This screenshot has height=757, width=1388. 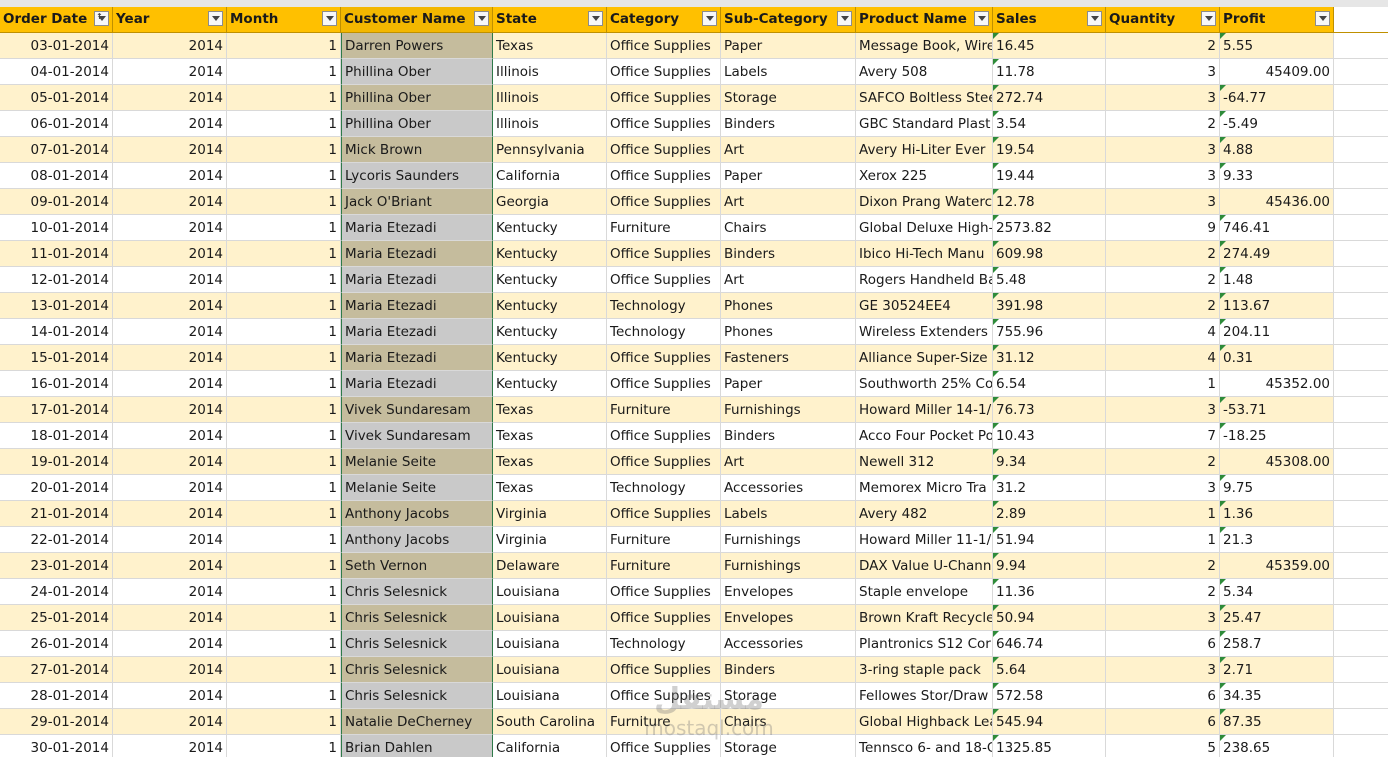 What do you see at coordinates (1277, 358) in the screenshot?
I see `cell-profit: 0.31` at bounding box center [1277, 358].